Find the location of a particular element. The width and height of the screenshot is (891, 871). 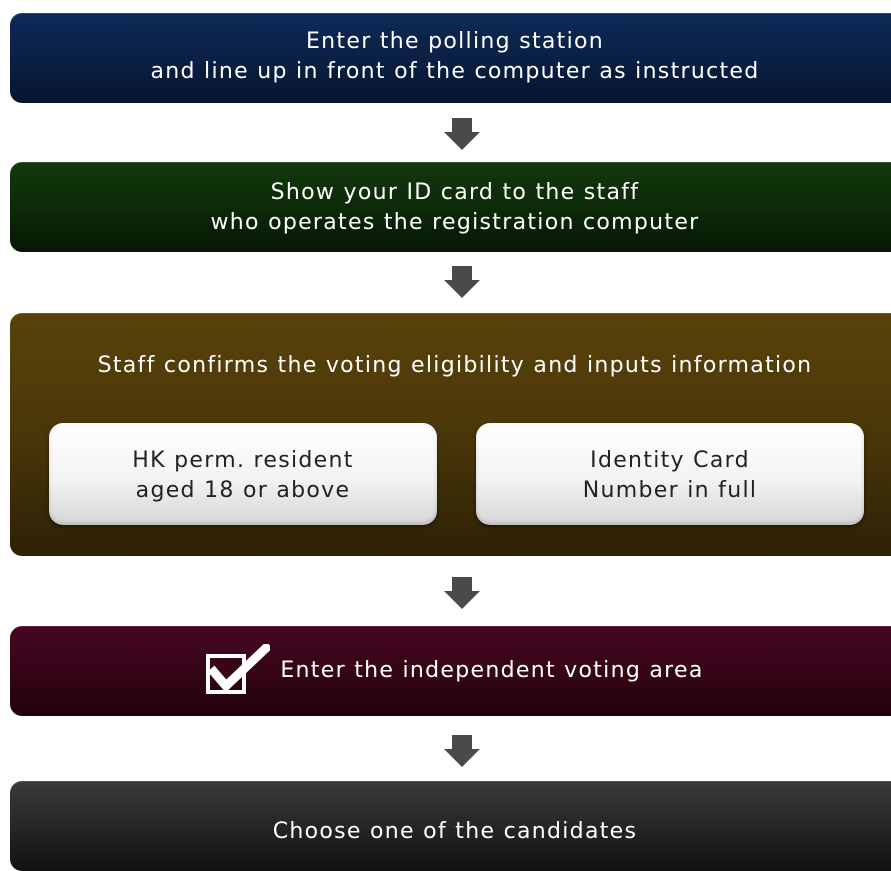

criterion-id-line1: Identity Card is located at coordinates (670, 460).